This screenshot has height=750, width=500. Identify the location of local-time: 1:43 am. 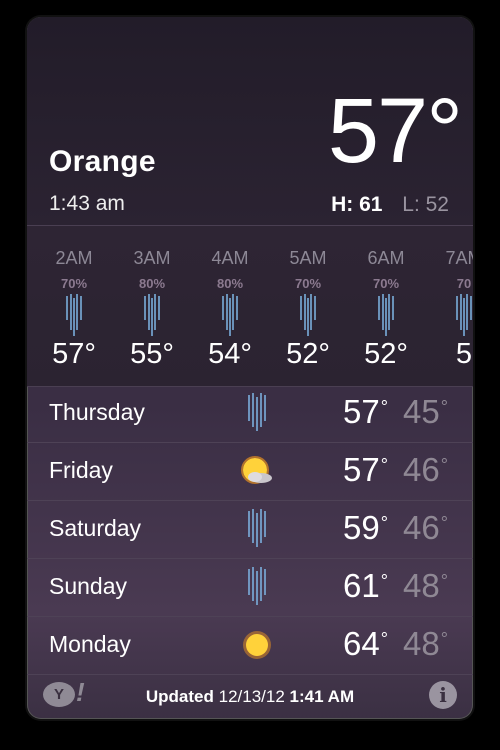
(87, 203).